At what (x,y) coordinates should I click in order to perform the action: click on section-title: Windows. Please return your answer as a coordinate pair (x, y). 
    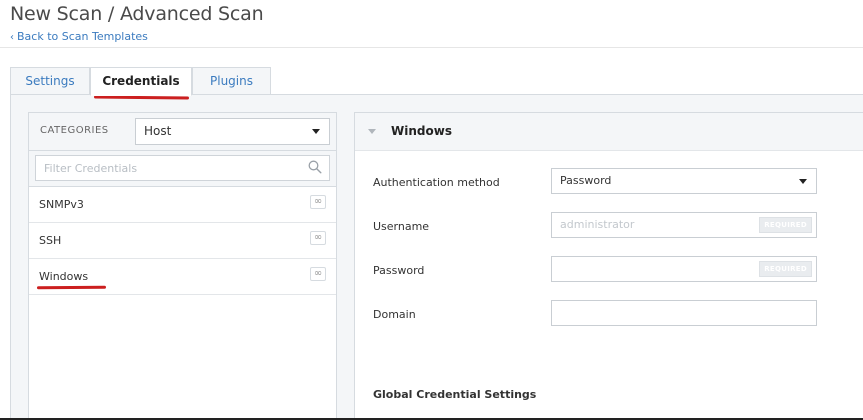
    Looking at the image, I should click on (421, 131).